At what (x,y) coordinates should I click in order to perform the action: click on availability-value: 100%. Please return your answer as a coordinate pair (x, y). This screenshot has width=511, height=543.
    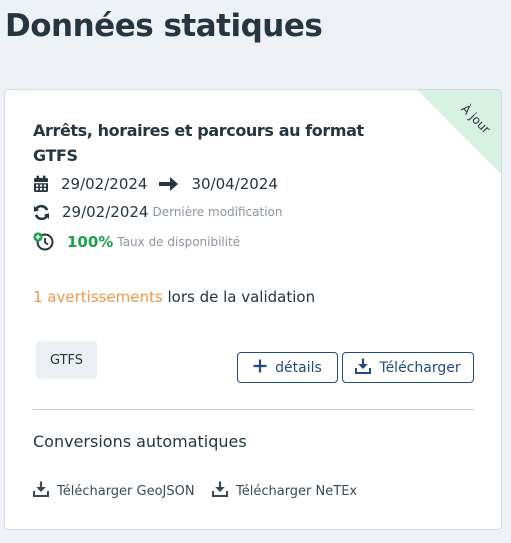
    Looking at the image, I should click on (90, 242).